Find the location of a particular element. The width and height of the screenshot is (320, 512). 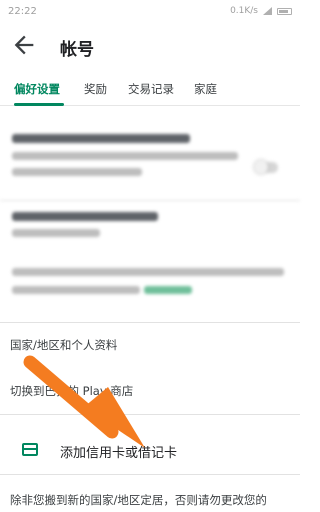

tab-bar: 偏好设置 奖励 交易记录 家庭 is located at coordinates (150, 89).